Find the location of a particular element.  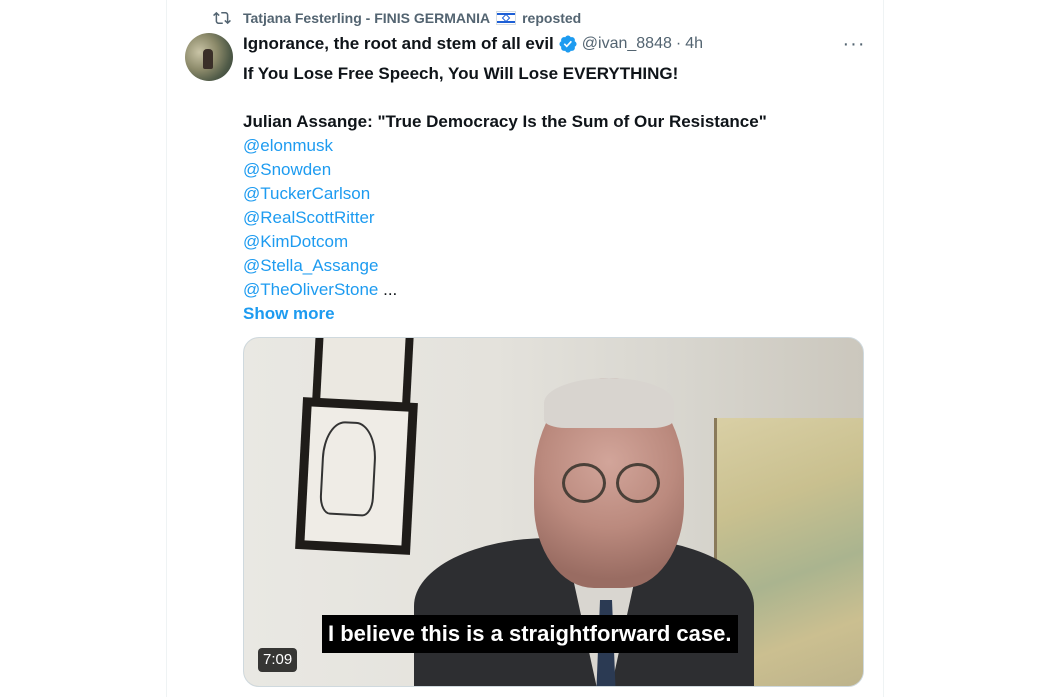

wall-frame-sketch is located at coordinates (356, 476).